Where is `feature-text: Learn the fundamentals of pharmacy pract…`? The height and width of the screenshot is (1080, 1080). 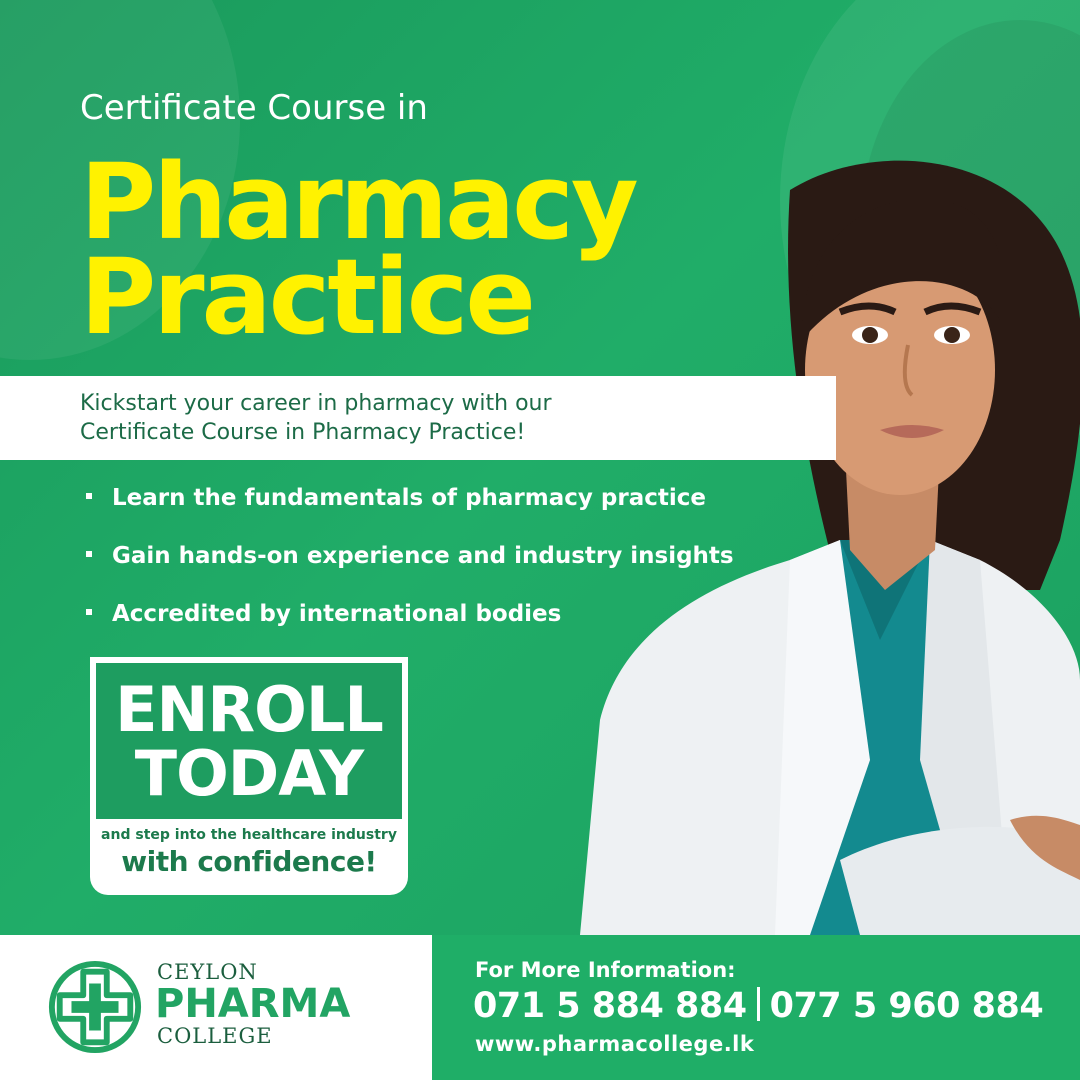 feature-text: Learn the fundamentals of pharmacy pract… is located at coordinates (409, 498).